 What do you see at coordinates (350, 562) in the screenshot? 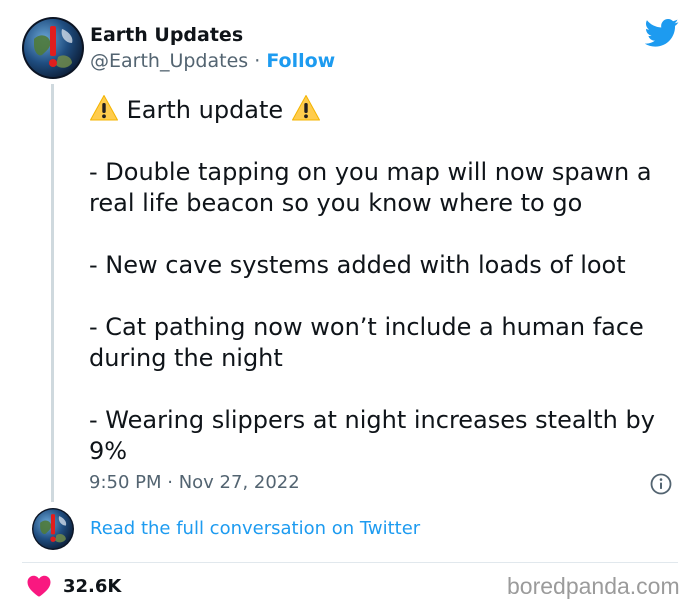
I see `divider` at bounding box center [350, 562].